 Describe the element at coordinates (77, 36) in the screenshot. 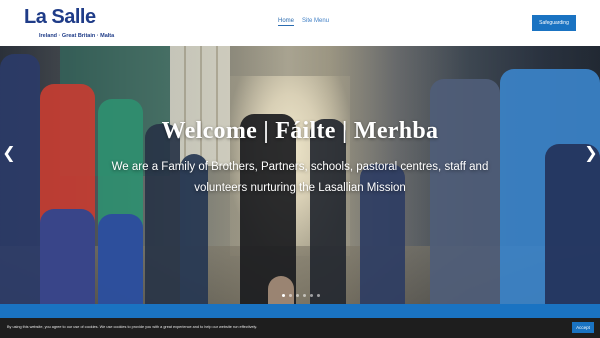

I see `logo-subtitle: Ireland · Great Britain · Malta` at that location.